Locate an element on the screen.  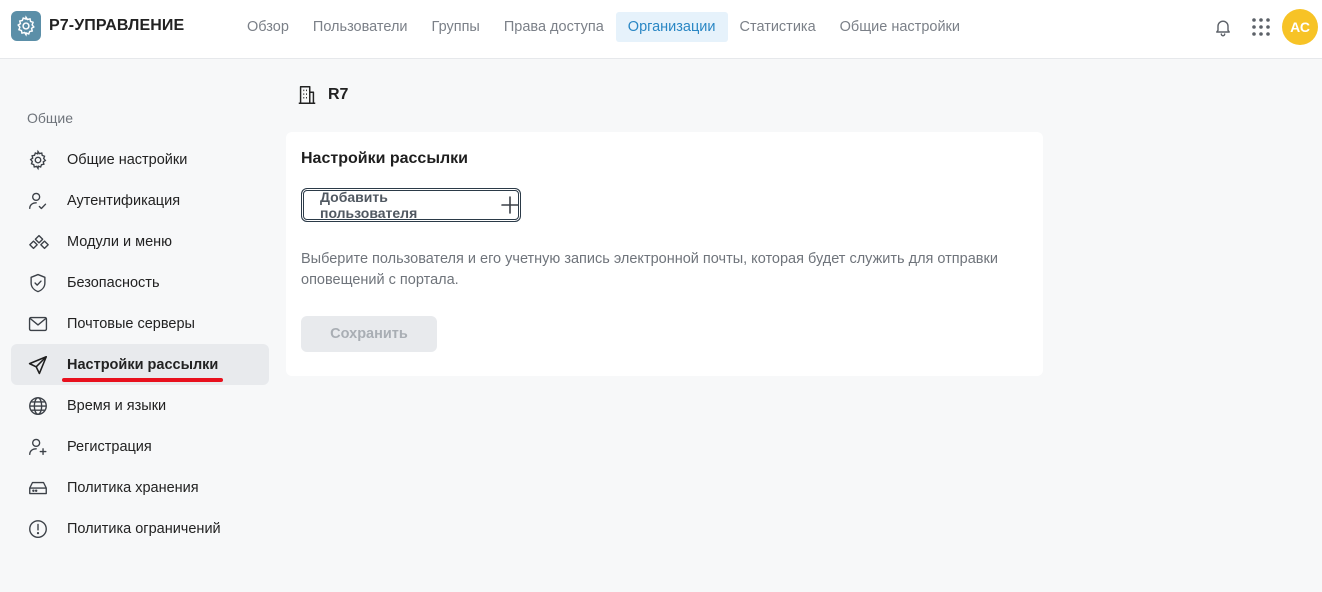
sidebar-item-security: Безопасность is located at coordinates (140, 282).